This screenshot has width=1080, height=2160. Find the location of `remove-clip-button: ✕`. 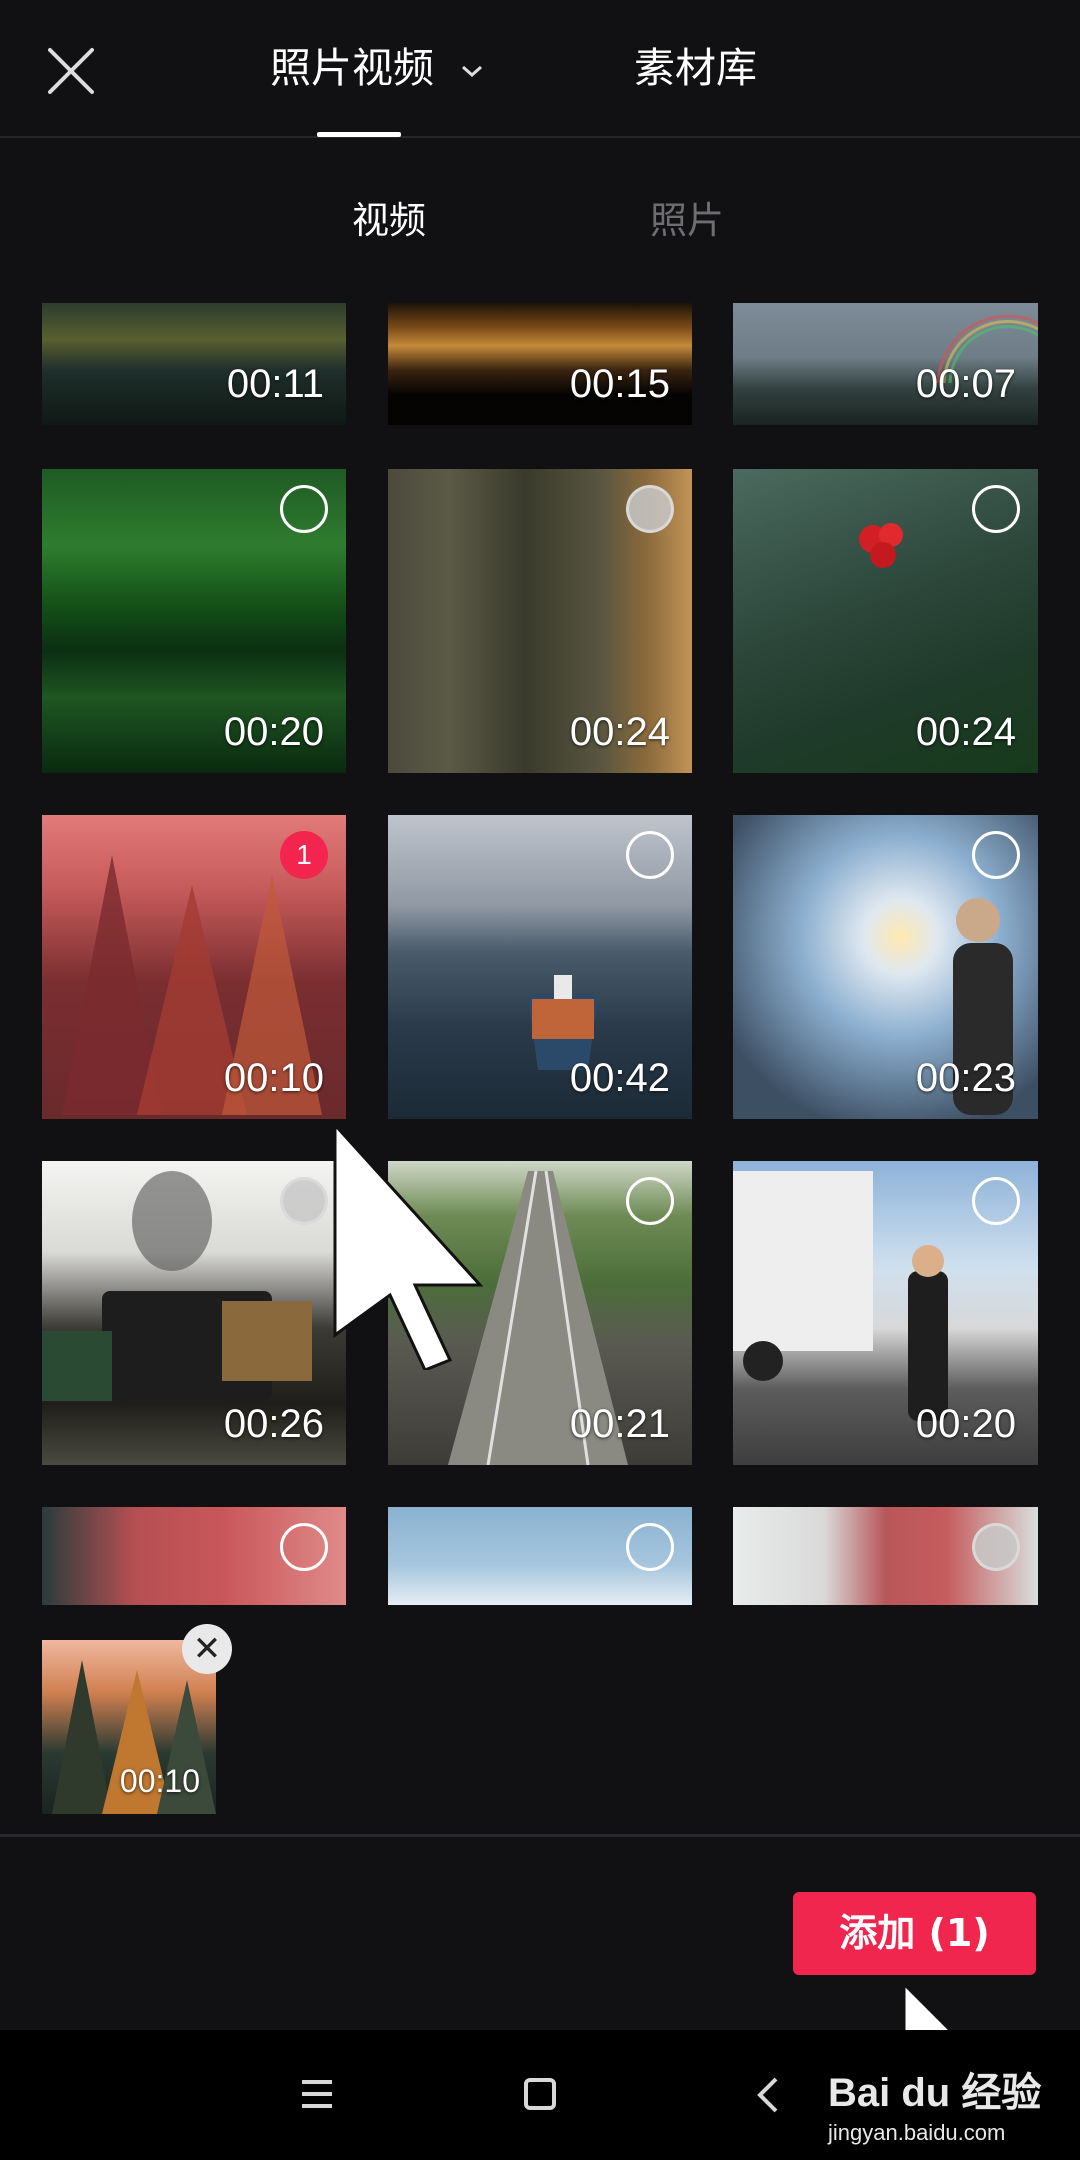

remove-clip-button: ✕ is located at coordinates (207, 1649).